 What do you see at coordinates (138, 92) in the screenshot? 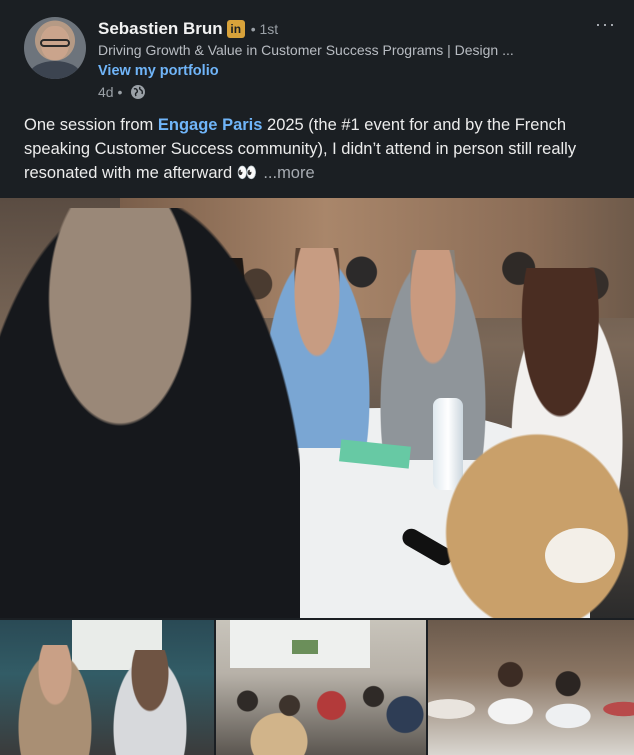
I see `globe-icon` at bounding box center [138, 92].